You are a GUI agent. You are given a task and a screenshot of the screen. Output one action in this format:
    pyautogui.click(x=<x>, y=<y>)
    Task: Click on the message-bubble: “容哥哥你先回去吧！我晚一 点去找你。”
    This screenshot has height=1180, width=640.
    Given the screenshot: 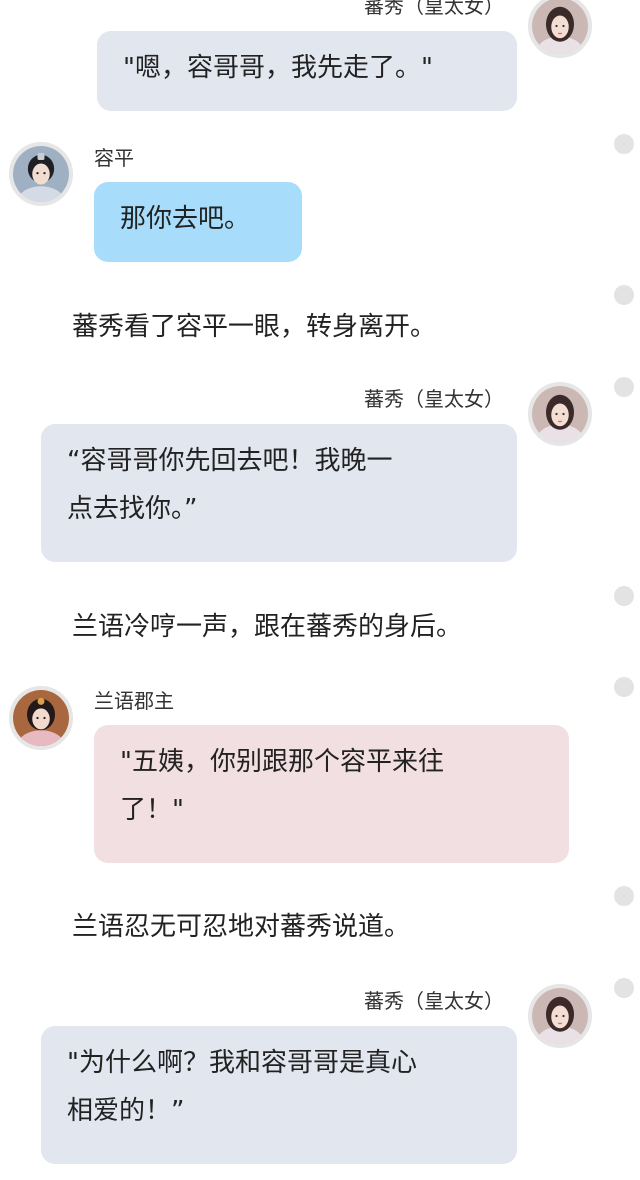 What is the action you would take?
    pyautogui.click(x=279, y=493)
    